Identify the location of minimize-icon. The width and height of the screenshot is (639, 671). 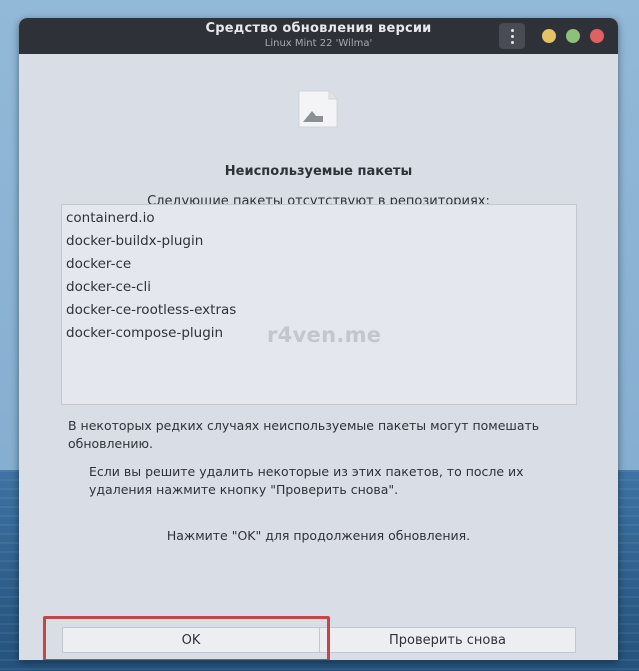
(549, 36).